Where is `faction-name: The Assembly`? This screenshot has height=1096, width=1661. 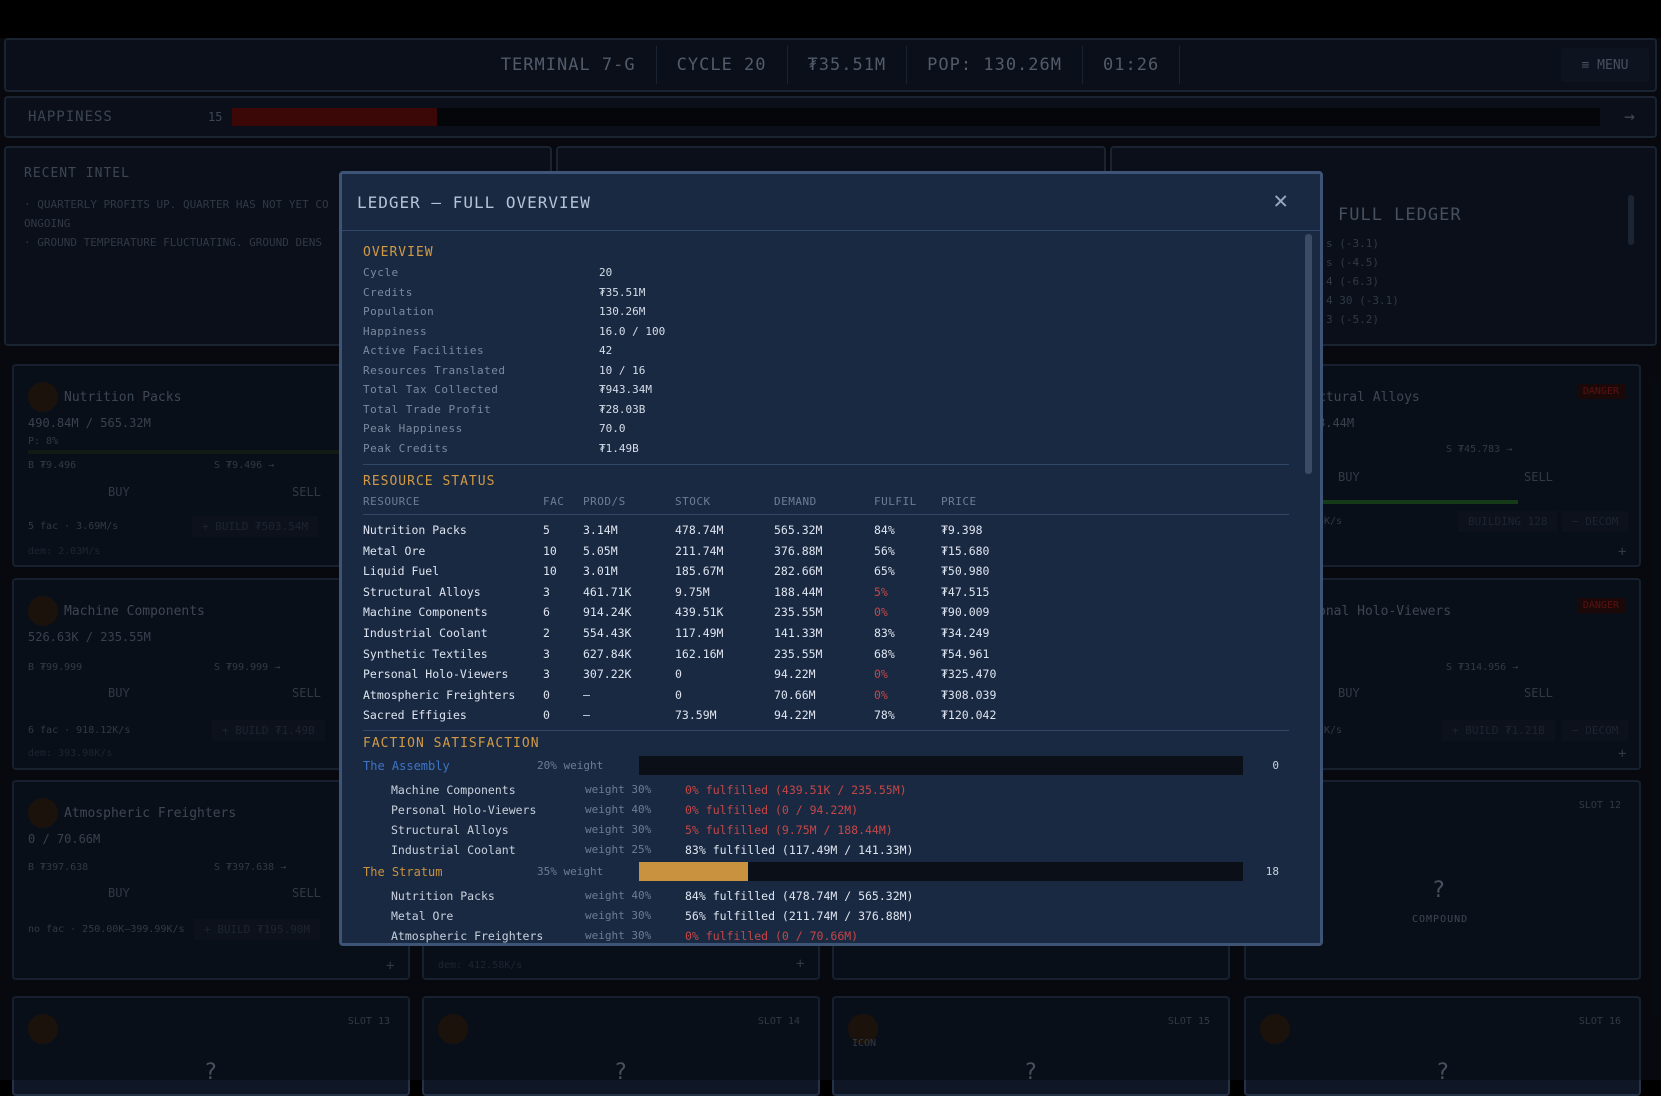
faction-name: The Assembly is located at coordinates (406, 766).